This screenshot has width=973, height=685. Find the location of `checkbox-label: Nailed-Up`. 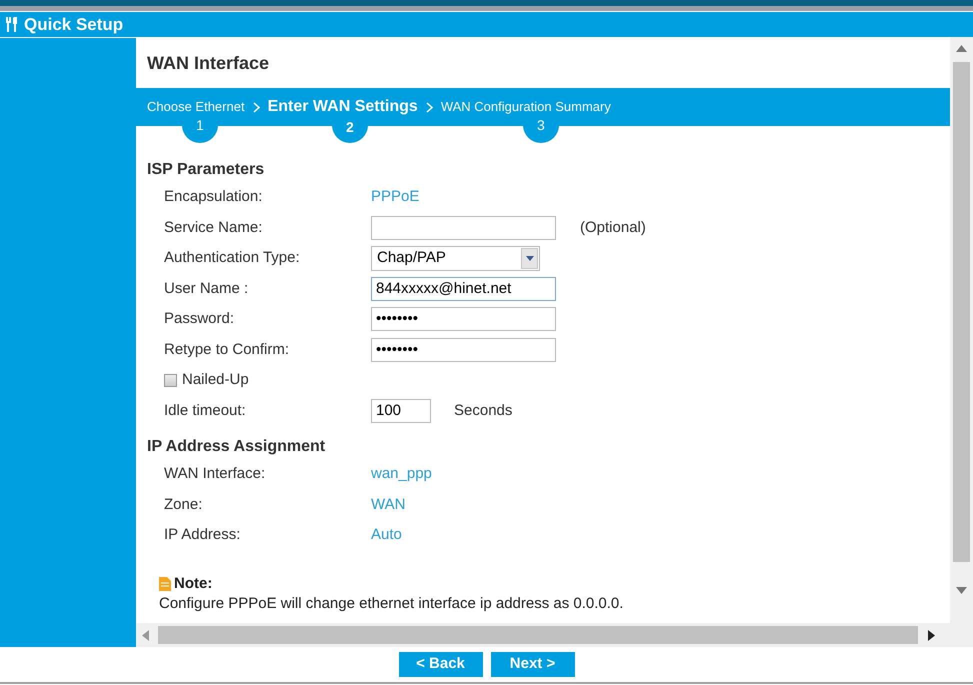

checkbox-label: Nailed-Up is located at coordinates (215, 380).